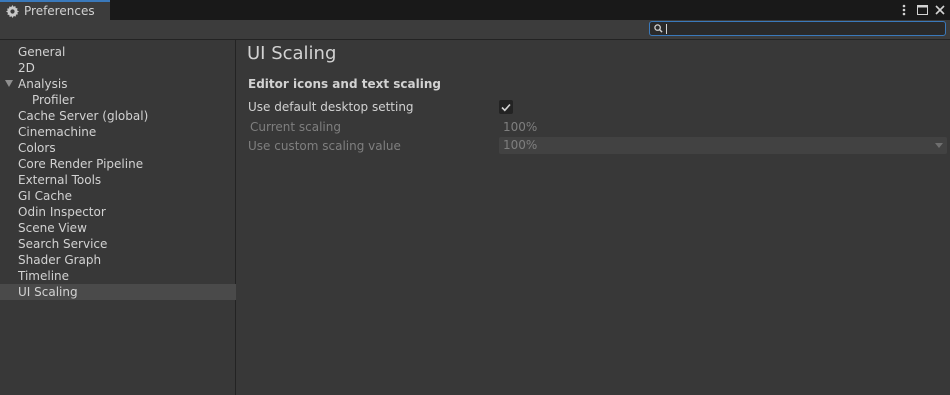  Describe the element at coordinates (118, 132) in the screenshot. I see `sidebar-item-cinemachine: Cinemachine` at that location.